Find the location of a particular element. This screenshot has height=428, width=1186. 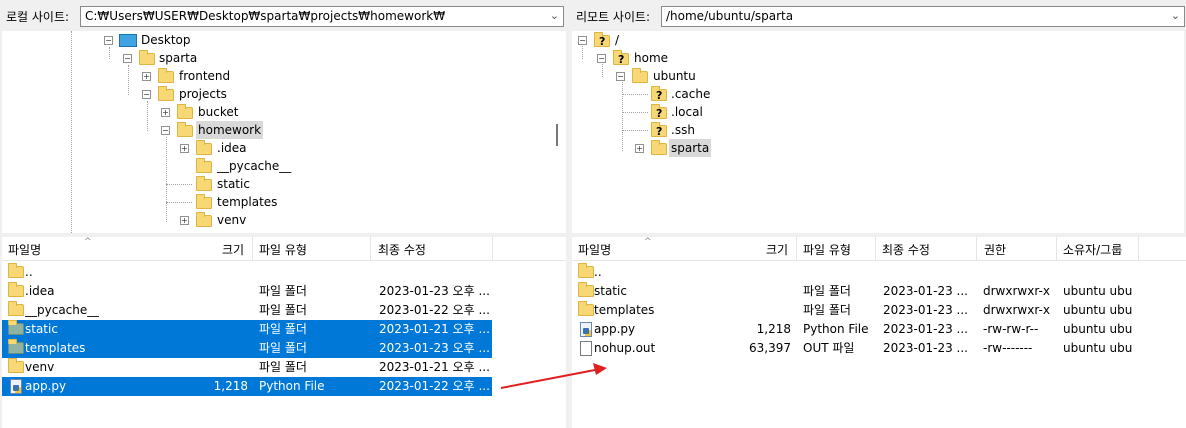

tree-item-templates: templates is located at coordinates (272, 202).